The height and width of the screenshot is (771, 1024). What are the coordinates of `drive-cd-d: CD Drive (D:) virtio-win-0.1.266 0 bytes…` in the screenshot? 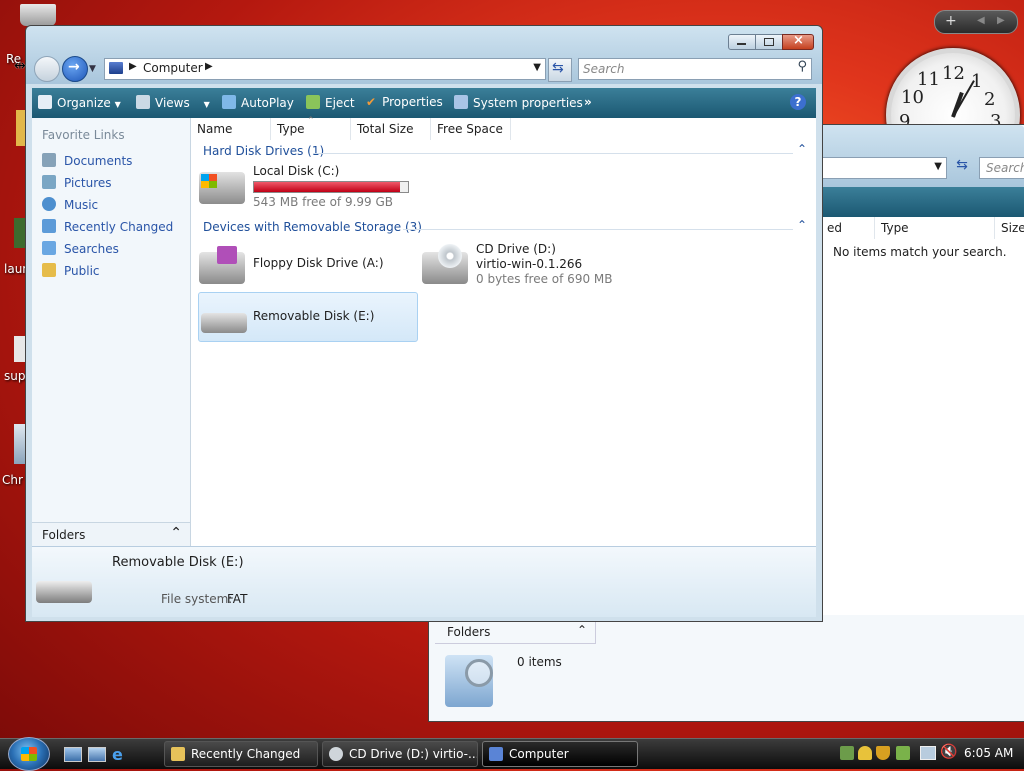 It's located at (522, 266).